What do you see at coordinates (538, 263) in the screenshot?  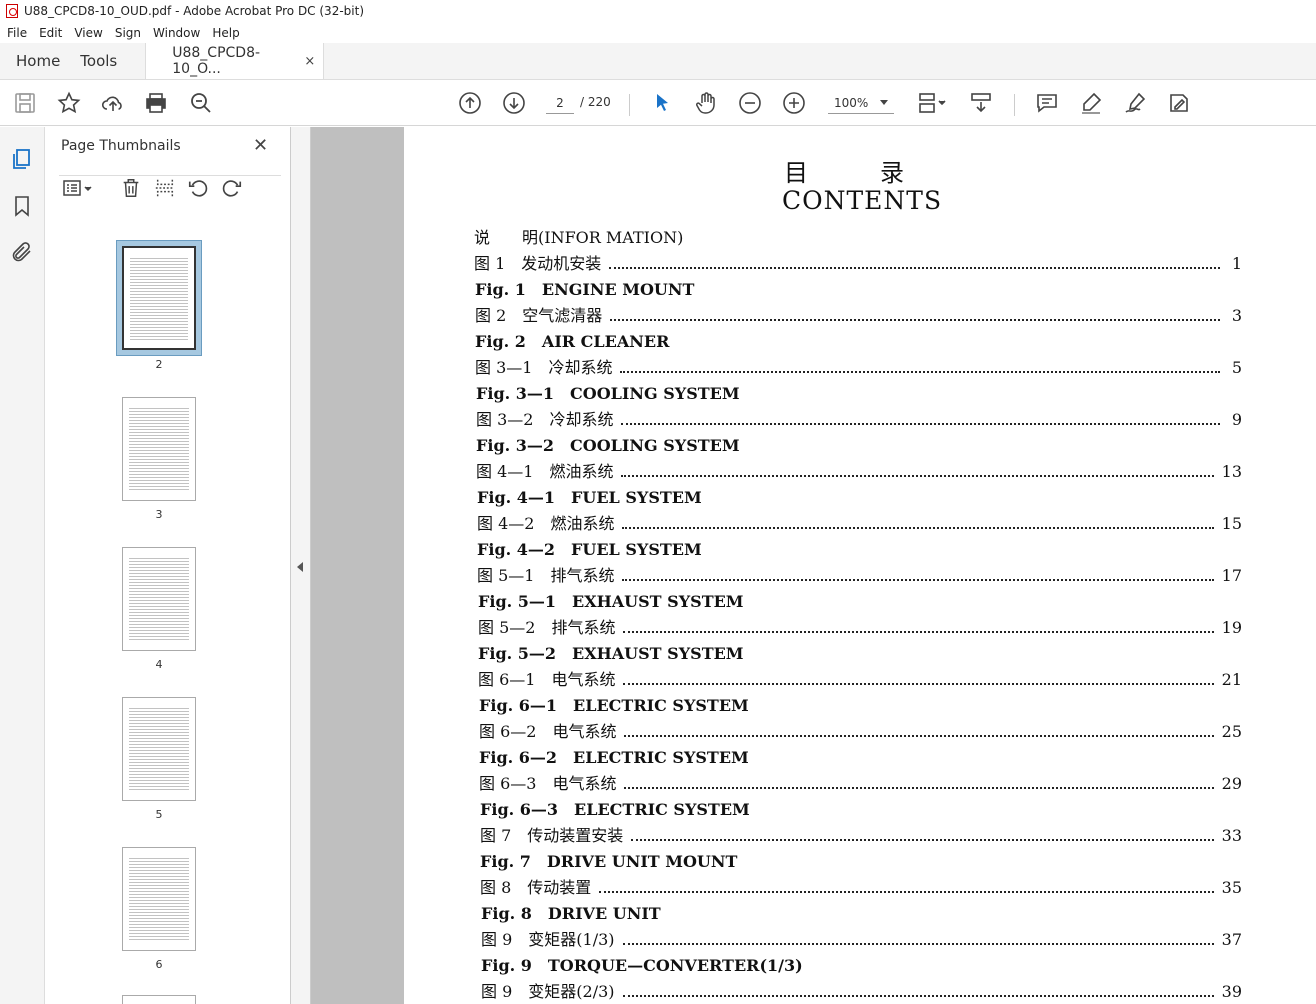 I see `toc-entry-label: 图 1 发动机安装` at bounding box center [538, 263].